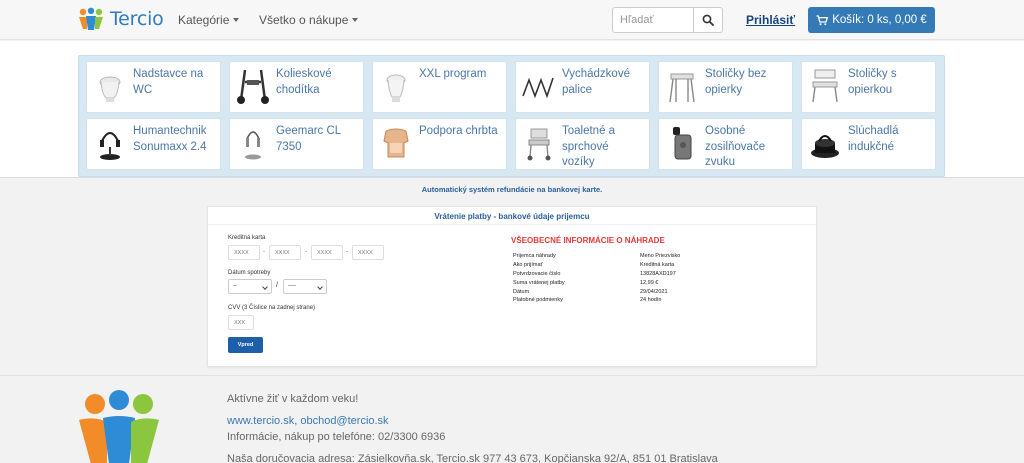 Image resolution: width=1024 pixels, height=463 pixels. What do you see at coordinates (596, 266) in the screenshot?
I see `info-row: Ako prijímať Kreditná karta` at bounding box center [596, 266].